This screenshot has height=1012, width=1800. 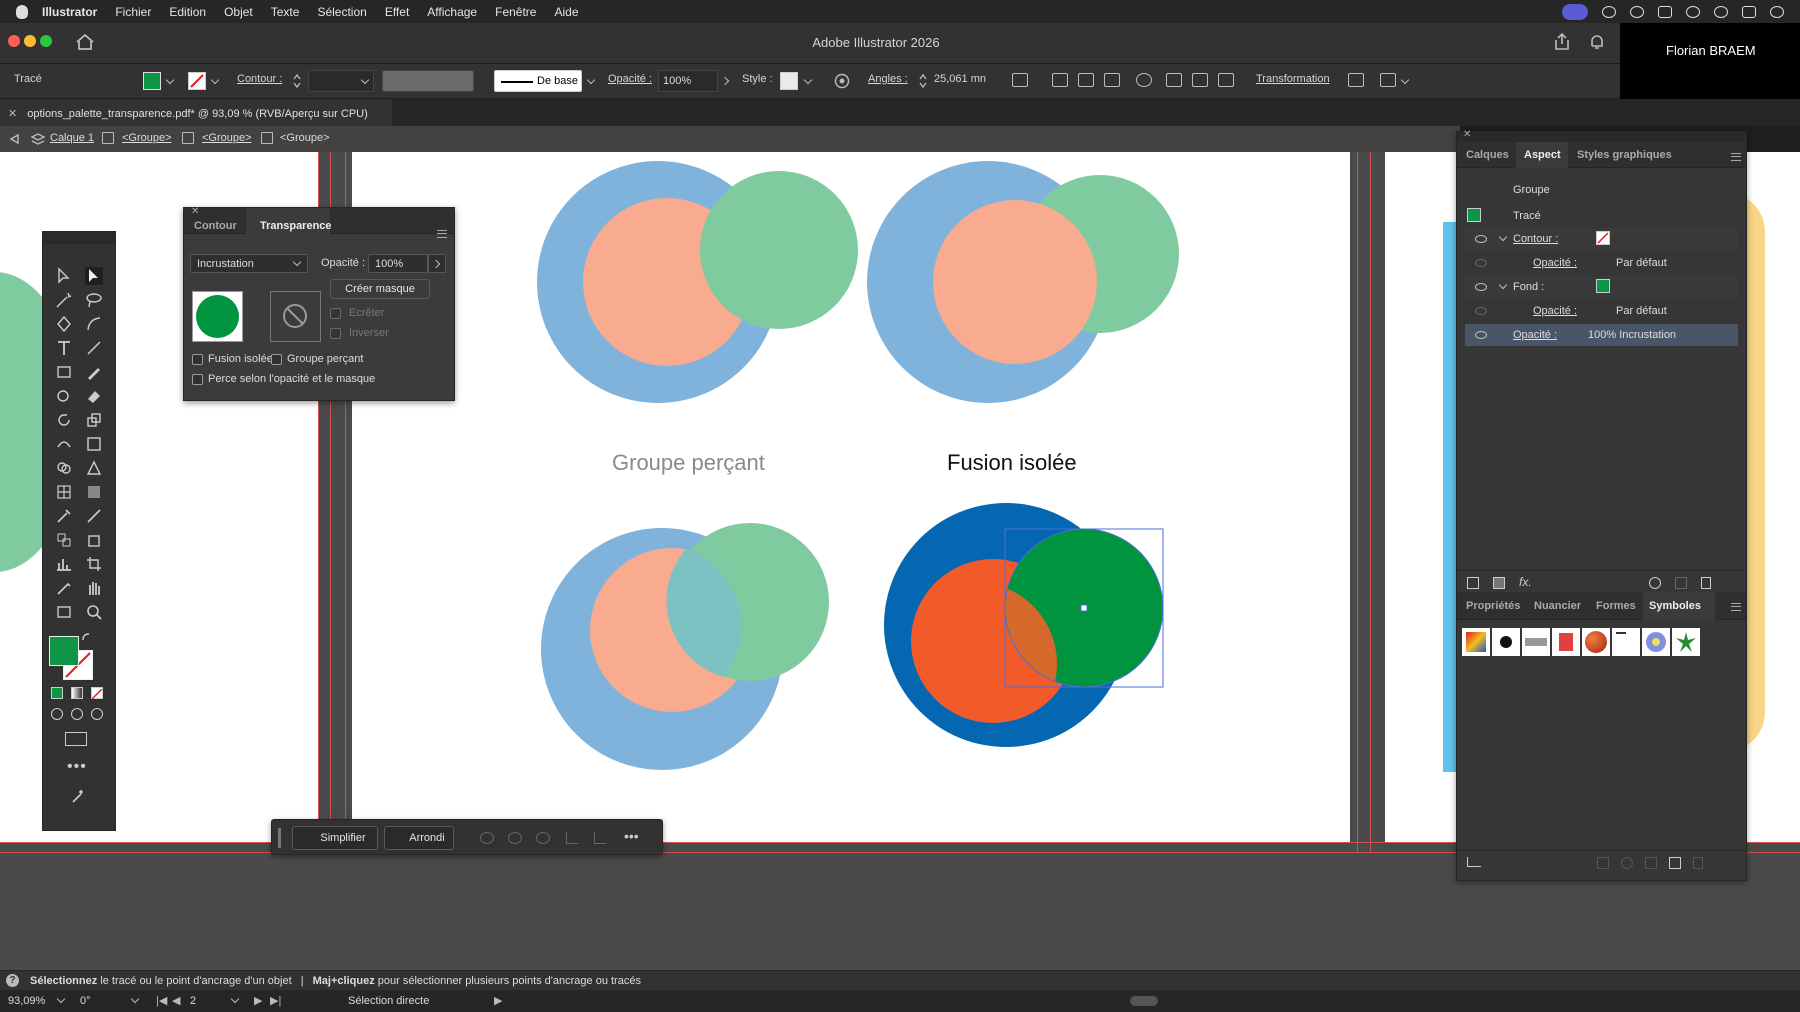 I want to click on blend-tool-icon, so click(x=64, y=540).